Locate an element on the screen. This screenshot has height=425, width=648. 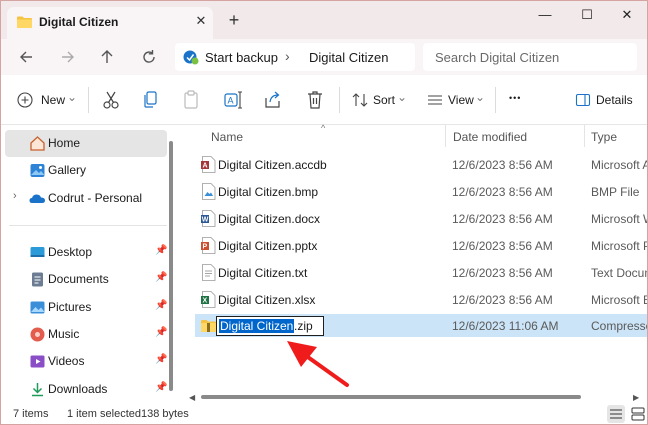
sidebar-item-desktop: Desktop 📌 is located at coordinates (86, 252).